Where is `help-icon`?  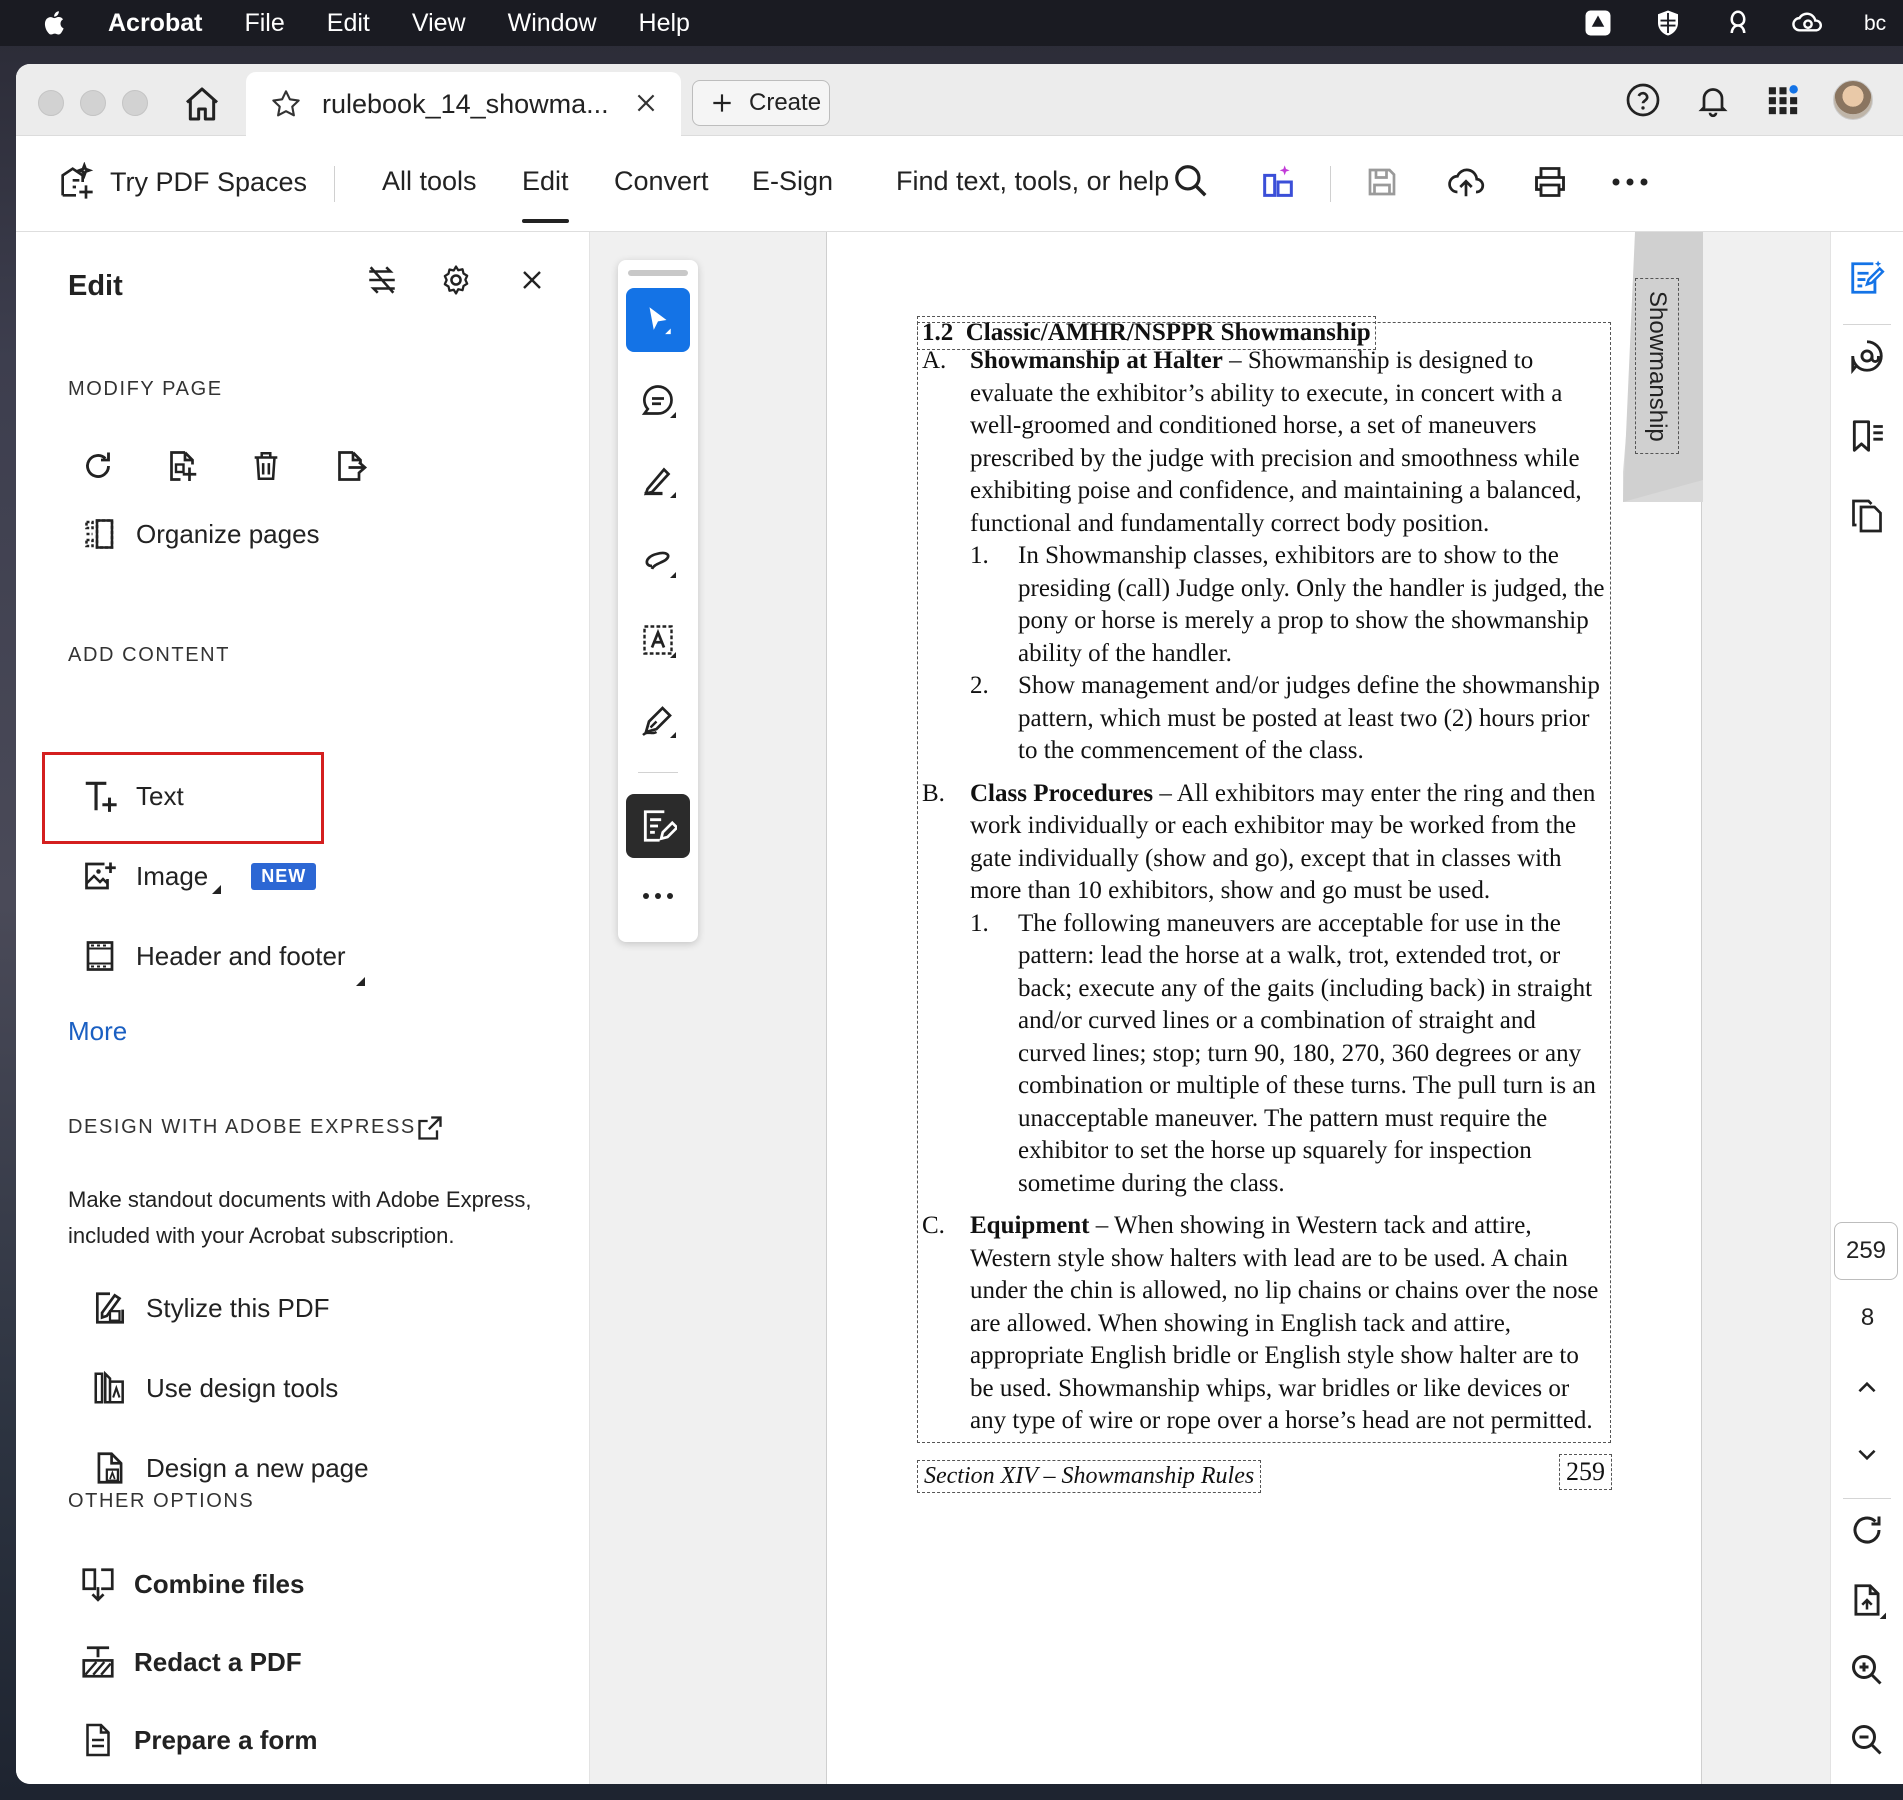
help-icon is located at coordinates (1643, 100).